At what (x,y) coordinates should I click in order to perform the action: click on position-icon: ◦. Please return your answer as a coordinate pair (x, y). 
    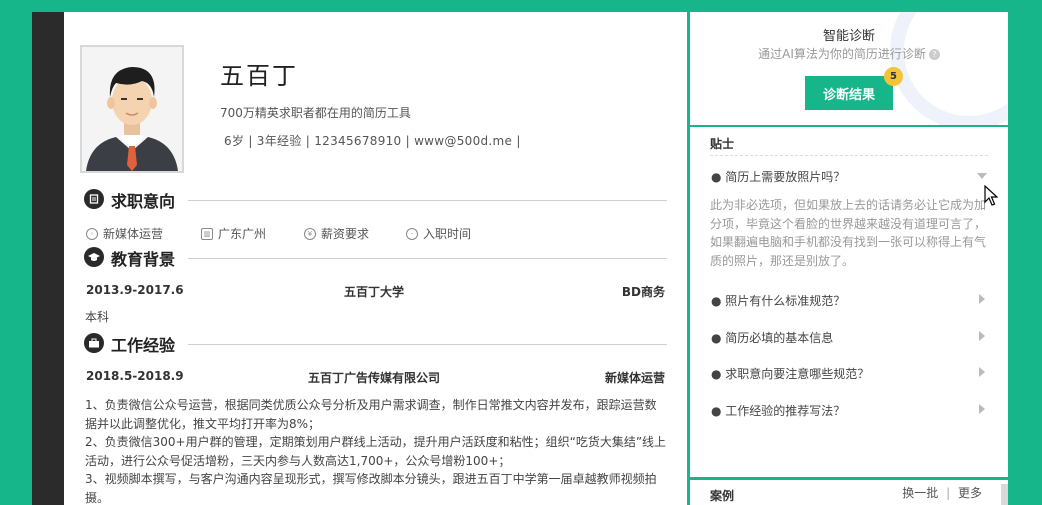
    Looking at the image, I should click on (92, 233).